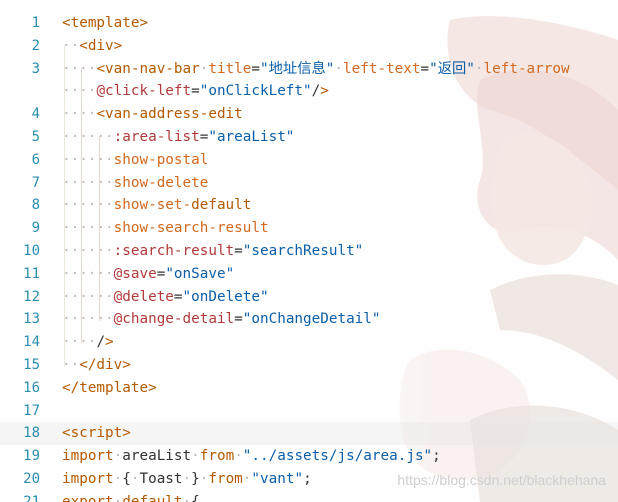  I want to click on code-text: ······show-set-default, so click(156, 205).